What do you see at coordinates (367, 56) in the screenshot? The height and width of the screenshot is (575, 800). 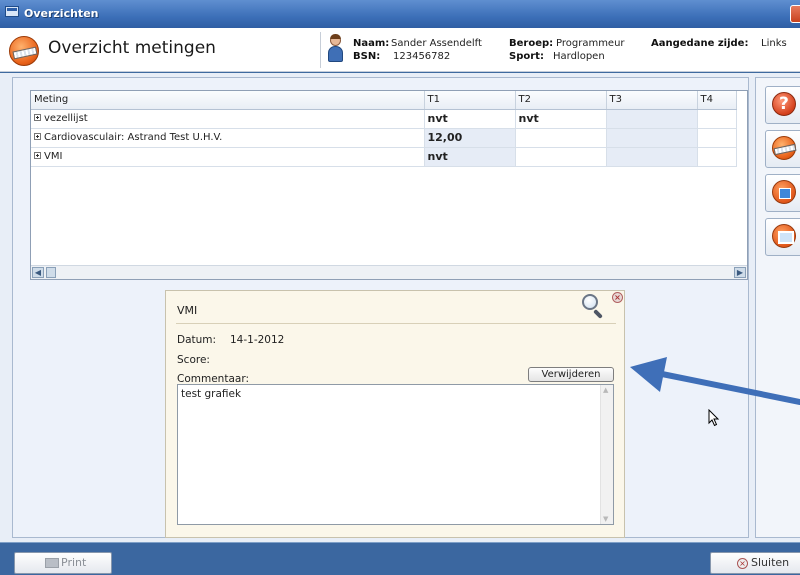 I see `bsn-label: BSN:` at bounding box center [367, 56].